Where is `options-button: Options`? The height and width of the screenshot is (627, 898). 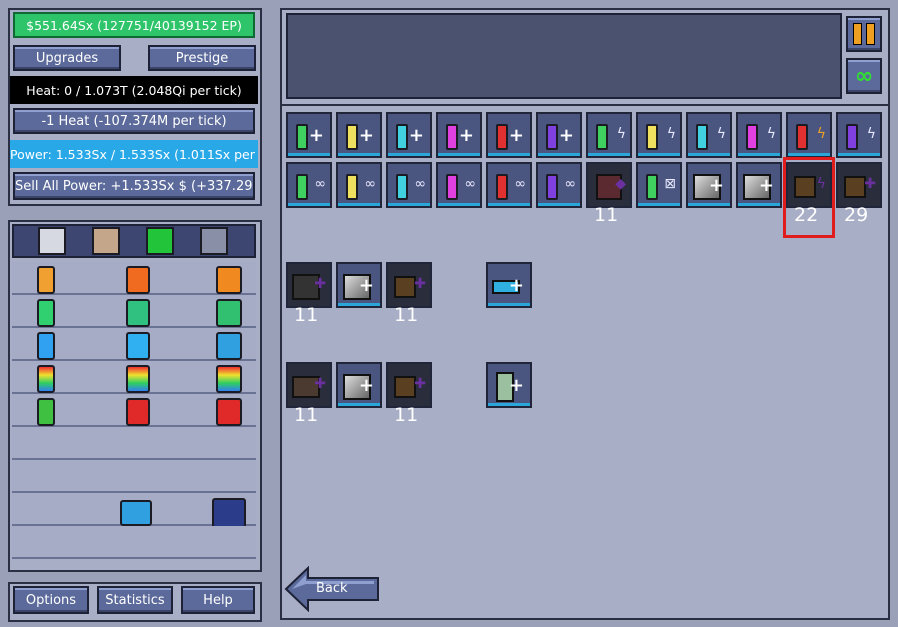
options-button: Options is located at coordinates (51, 600).